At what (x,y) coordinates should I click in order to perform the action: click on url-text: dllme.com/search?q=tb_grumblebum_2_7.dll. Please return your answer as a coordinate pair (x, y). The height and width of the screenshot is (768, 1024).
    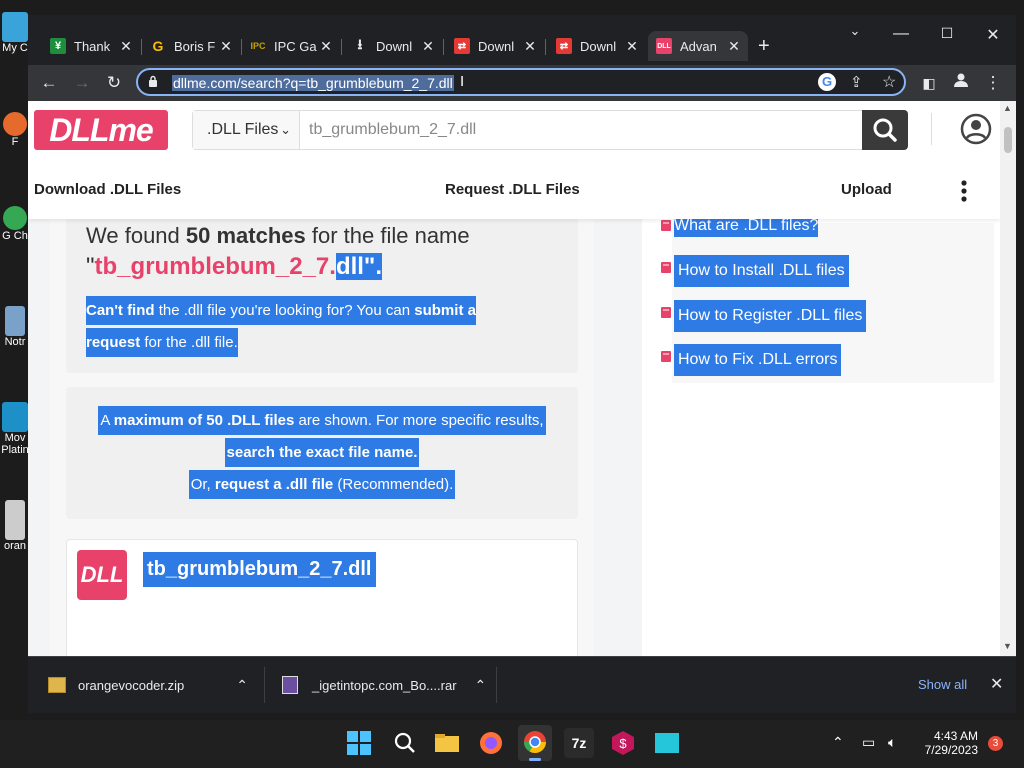
    Looking at the image, I should click on (313, 83).